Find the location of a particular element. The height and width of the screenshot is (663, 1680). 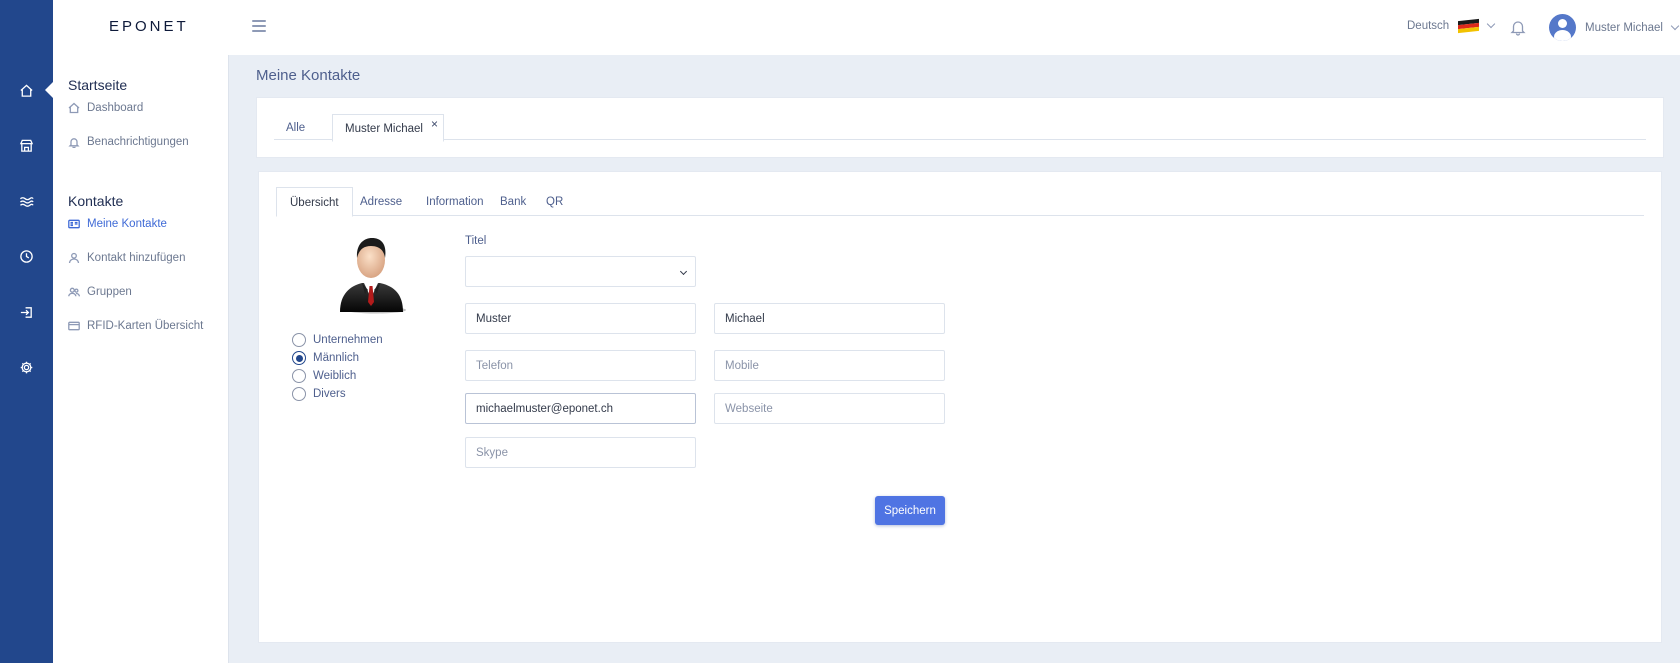

eponet-logo: EPONET is located at coordinates (149, 26).